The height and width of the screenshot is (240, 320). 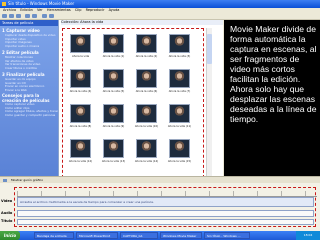 I want to click on redo-icon, so click(x=34, y=16).